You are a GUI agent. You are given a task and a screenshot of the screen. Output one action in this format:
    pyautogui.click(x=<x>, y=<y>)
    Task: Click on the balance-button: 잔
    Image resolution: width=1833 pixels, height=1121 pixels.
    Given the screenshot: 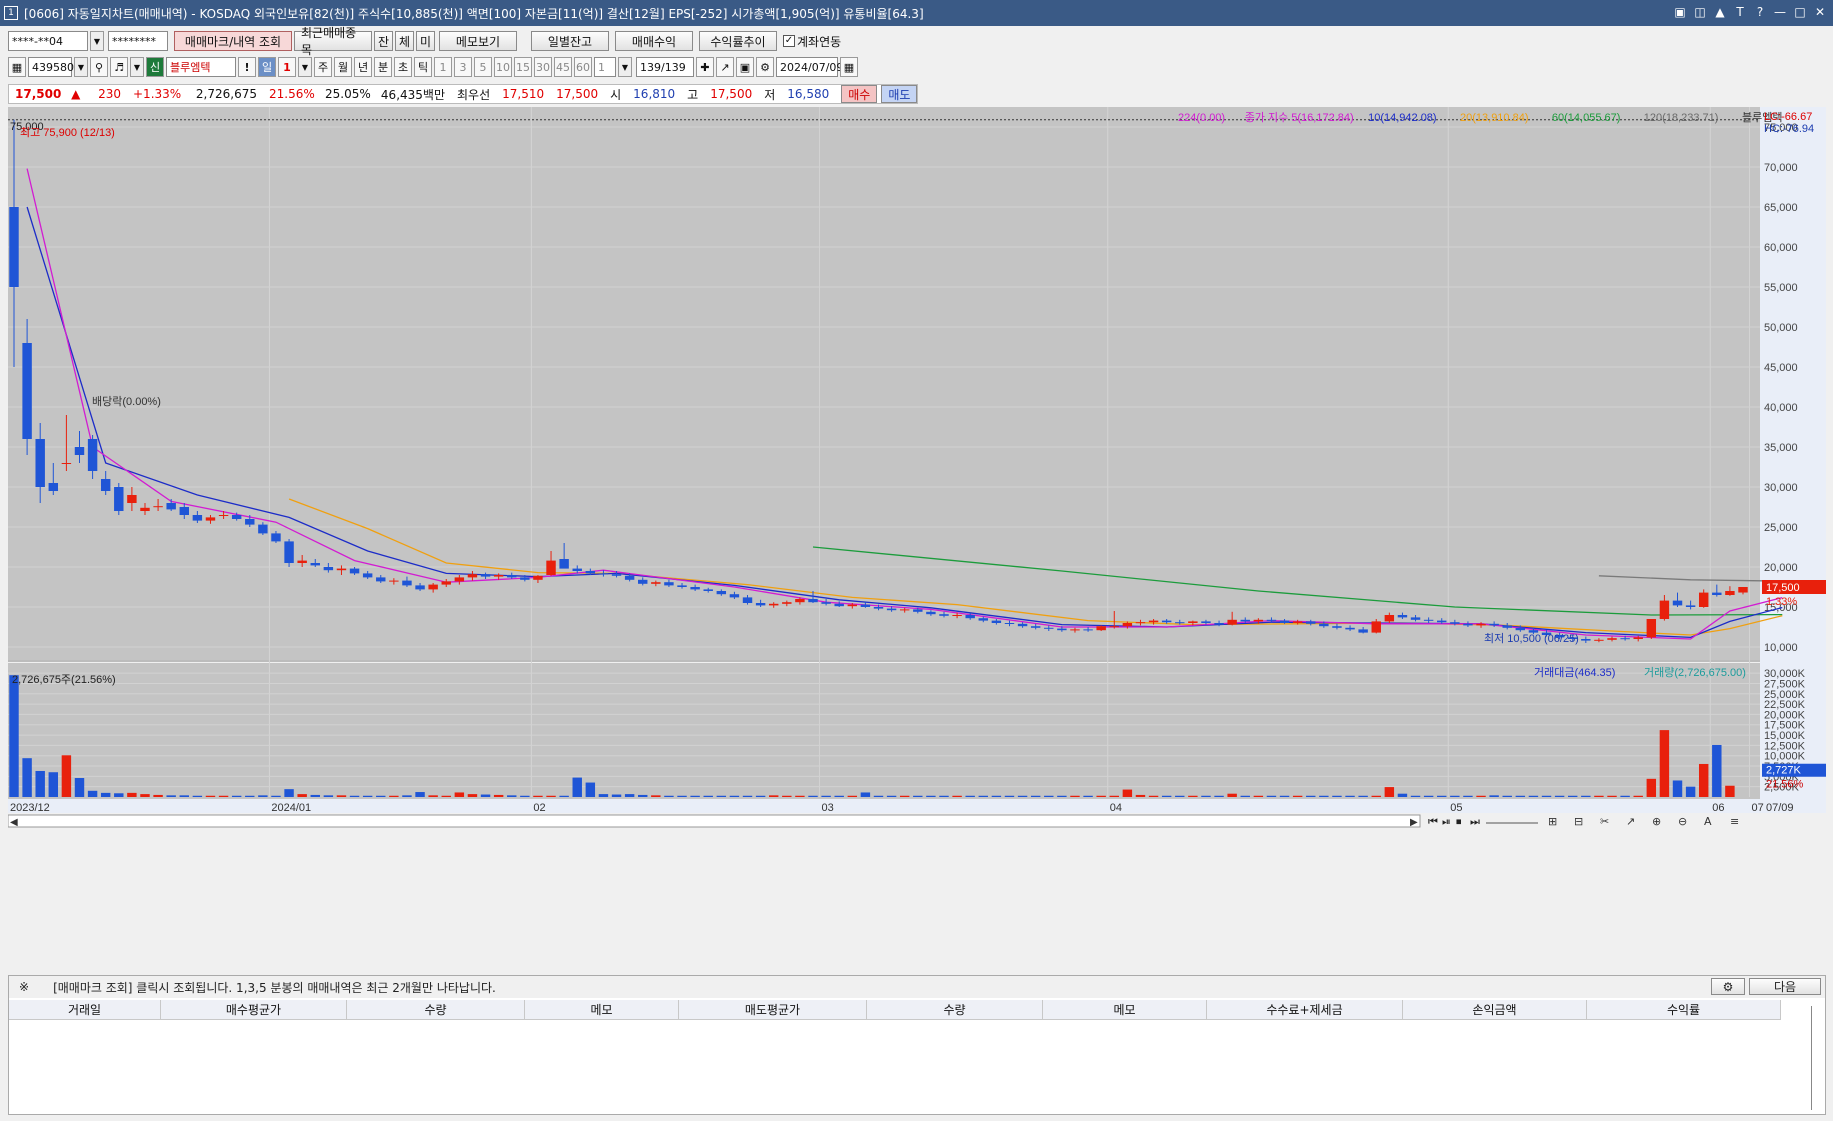 What is the action you would take?
    pyautogui.click(x=383, y=41)
    